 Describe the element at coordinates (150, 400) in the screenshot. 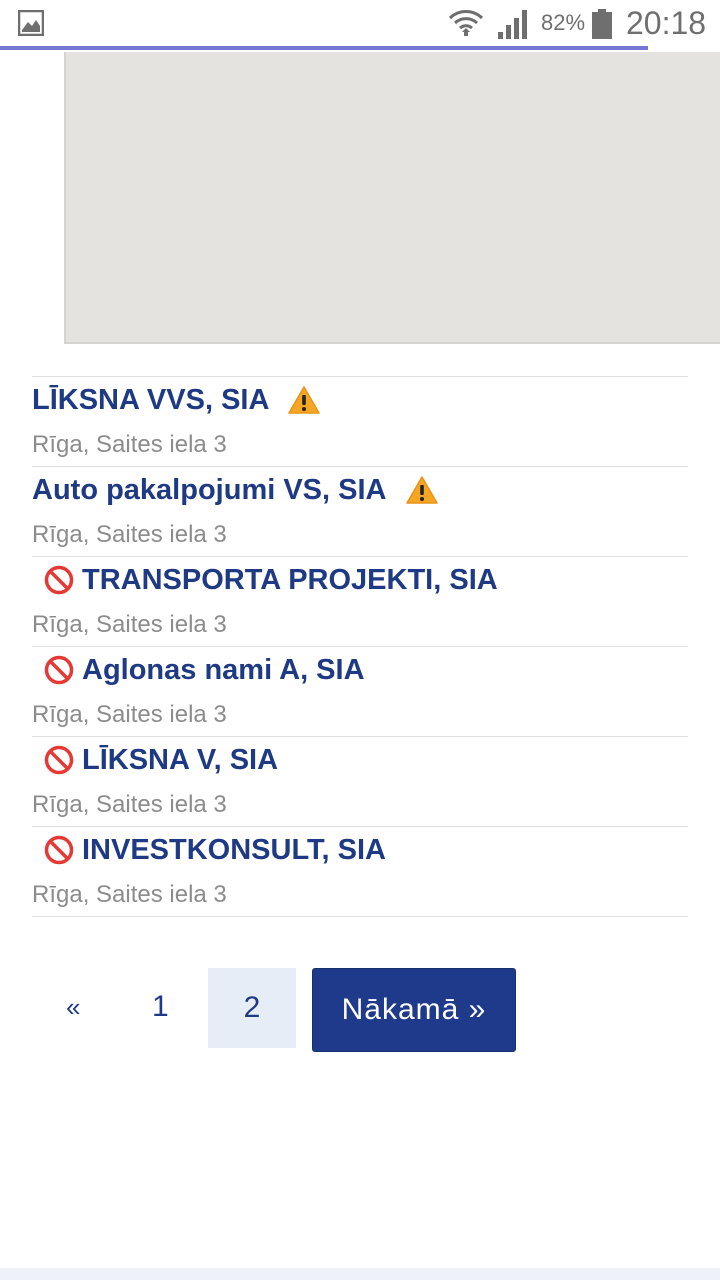

I see `company-name: LĪKSNA VVS, SIA` at that location.